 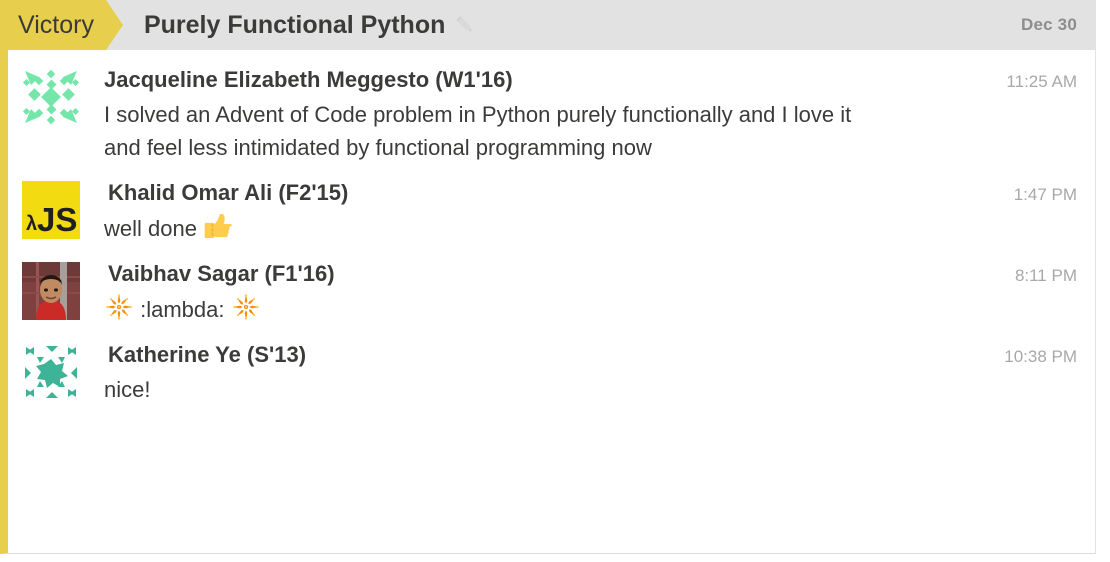 What do you see at coordinates (489, 309) in the screenshot?
I see `message-text: :lambda:` at bounding box center [489, 309].